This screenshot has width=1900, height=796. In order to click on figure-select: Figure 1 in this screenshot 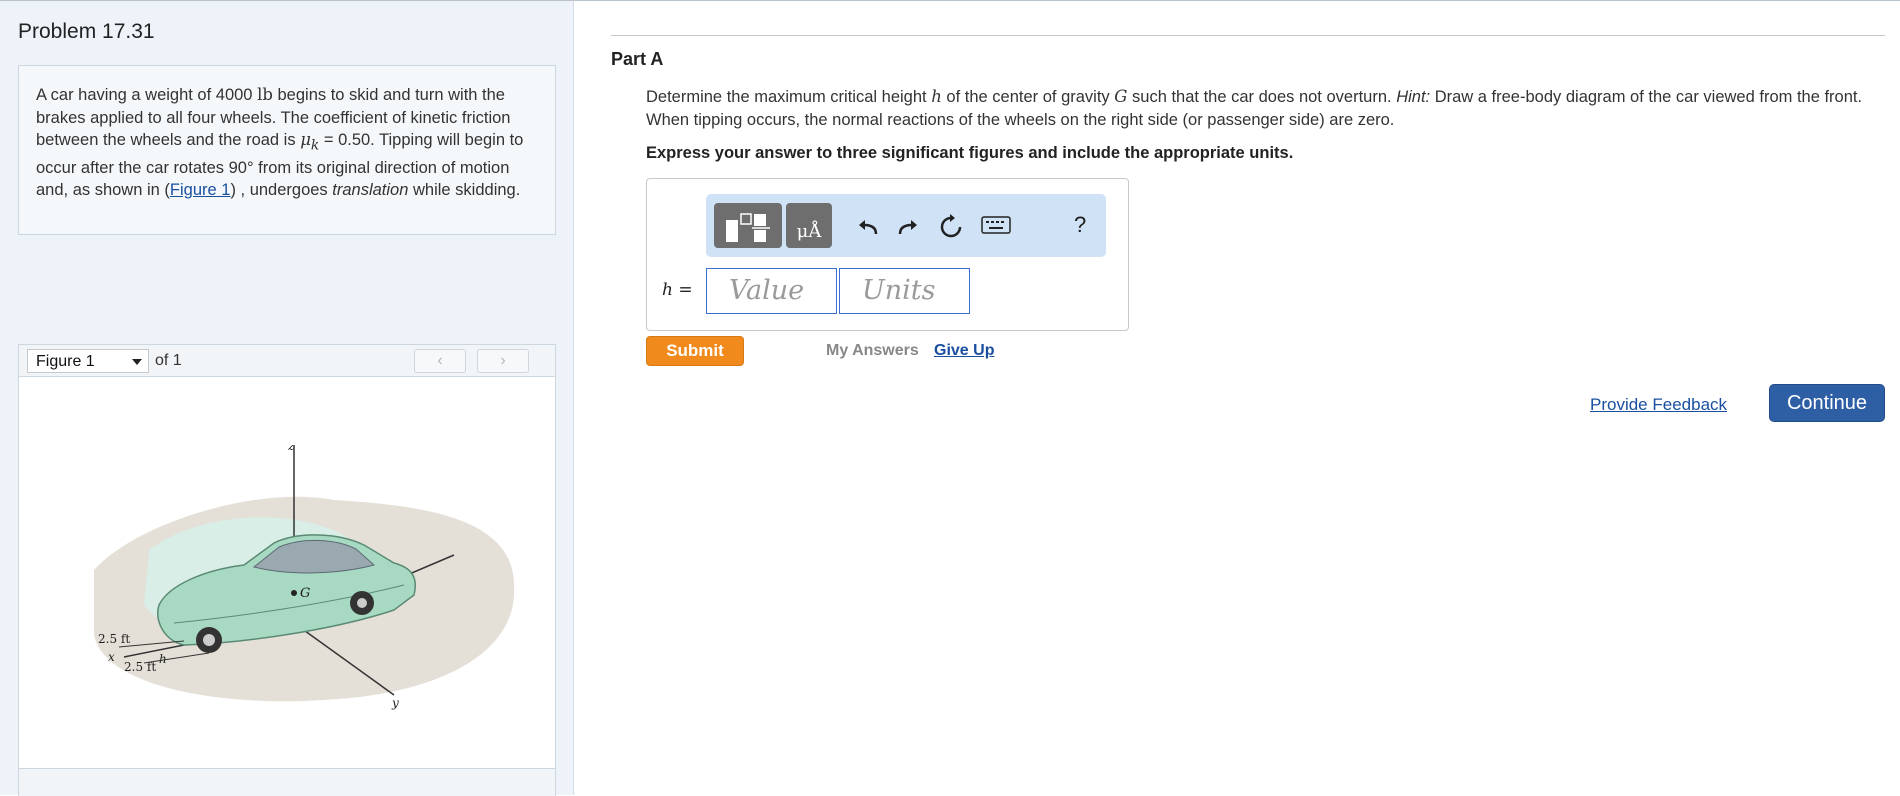, I will do `click(88, 361)`.